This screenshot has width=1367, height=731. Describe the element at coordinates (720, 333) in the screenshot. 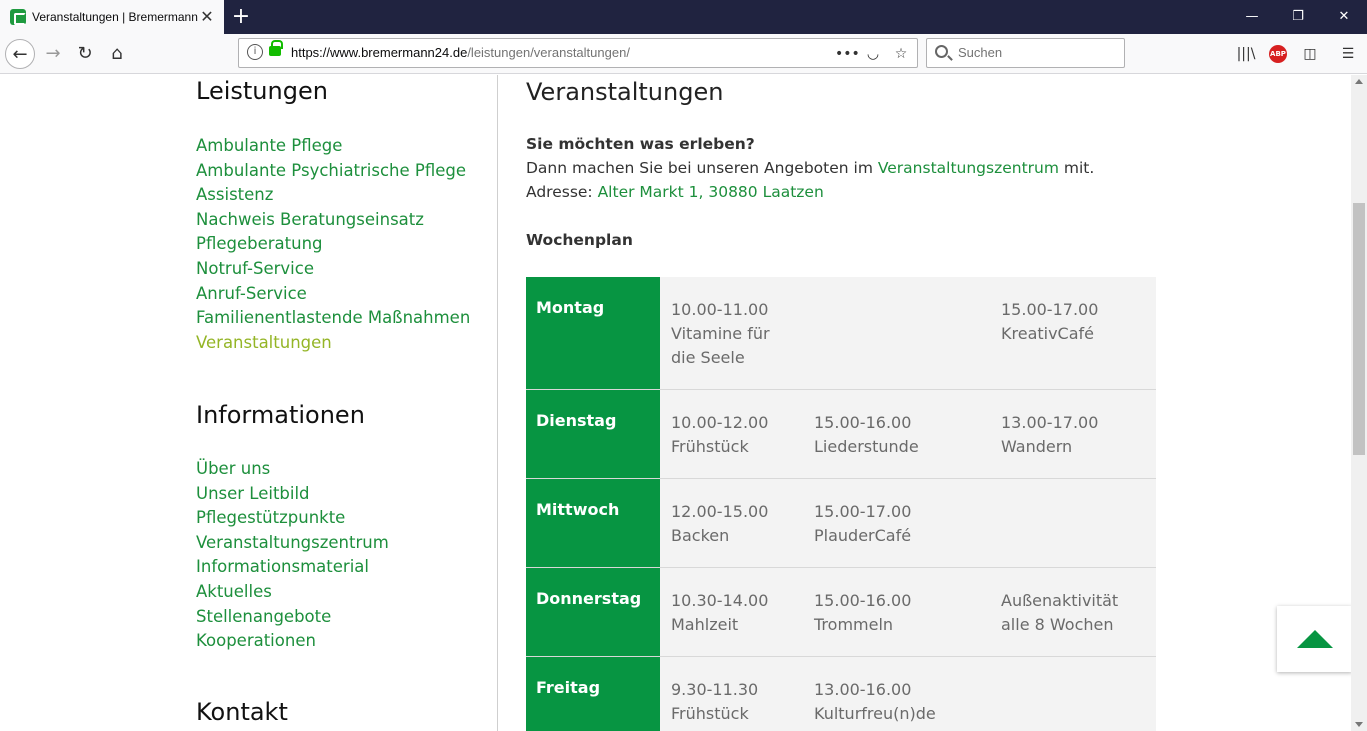

I see `event-text: Vitamine für` at that location.